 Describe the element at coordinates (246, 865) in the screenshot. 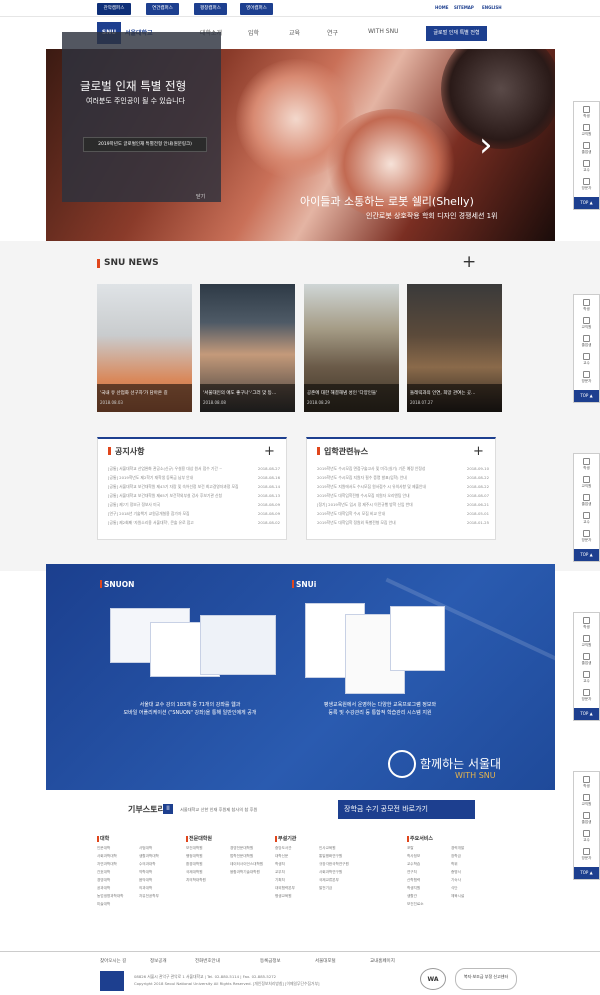

I see `sitemap-link: 데이터사이언스대학원` at that location.